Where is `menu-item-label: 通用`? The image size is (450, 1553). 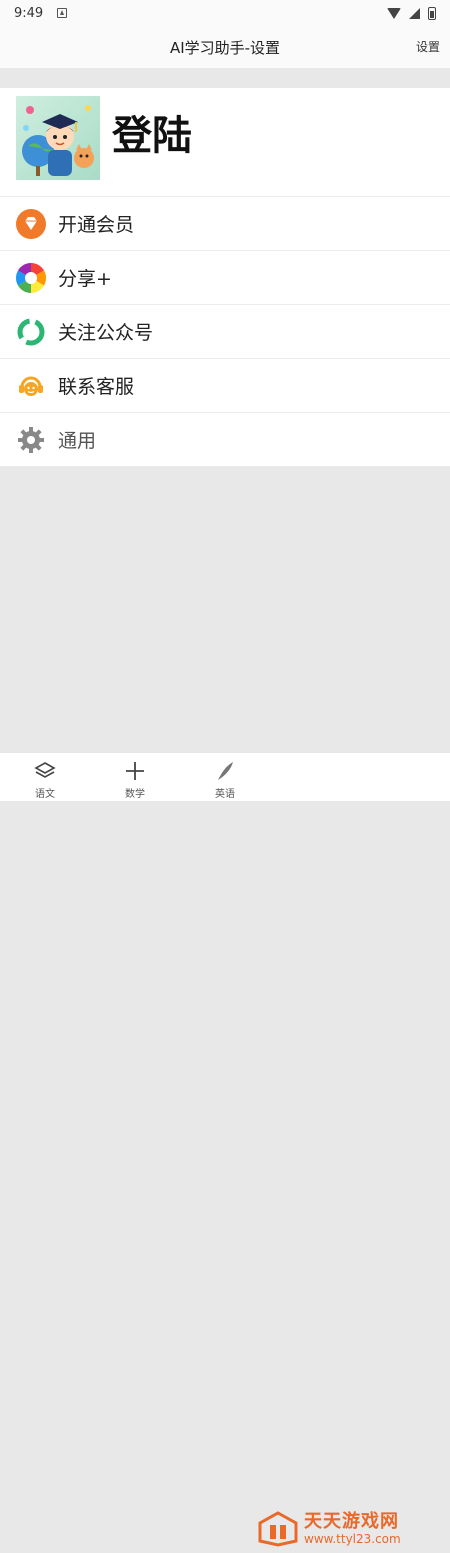
menu-item-label: 通用 is located at coordinates (77, 441).